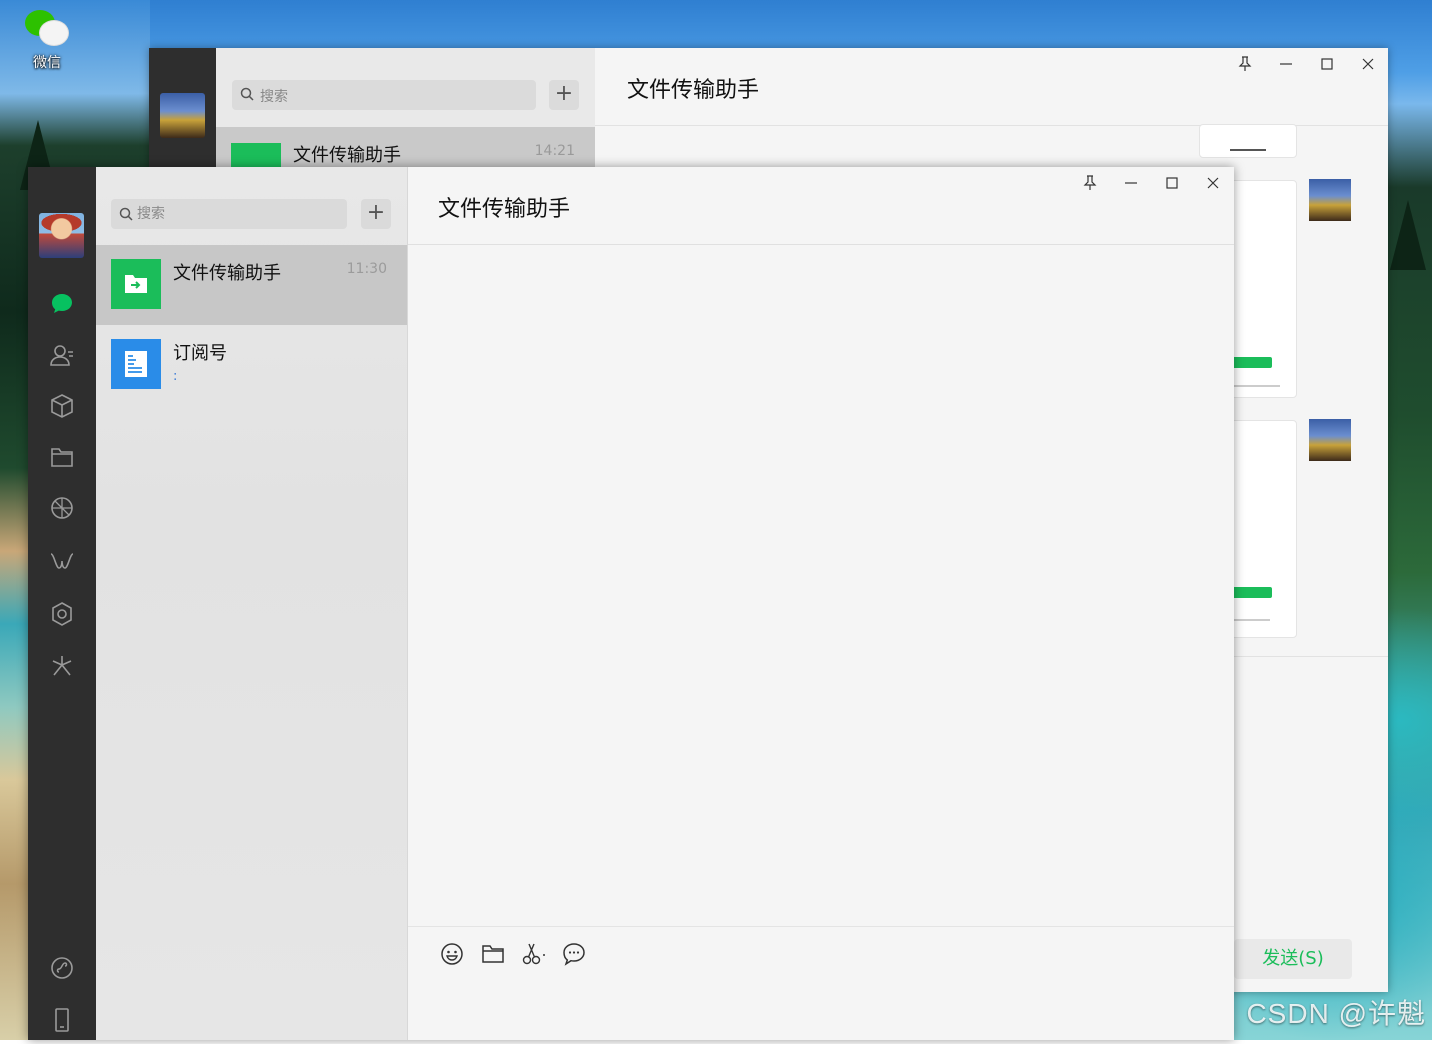 This screenshot has height=1044, width=1432. I want to click on chat-history-icon, so click(574, 954).